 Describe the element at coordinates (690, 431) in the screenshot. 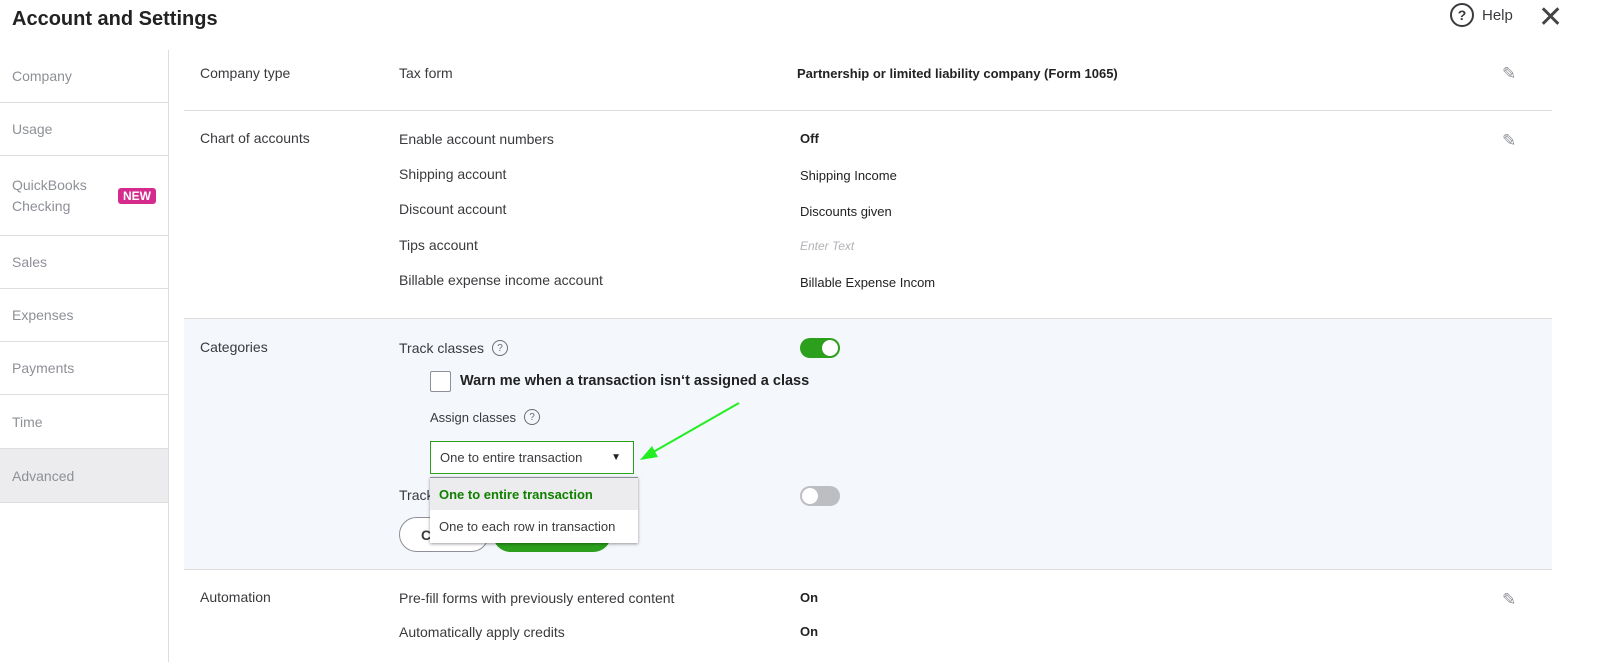

I see `annotation-arrow-icon` at that location.